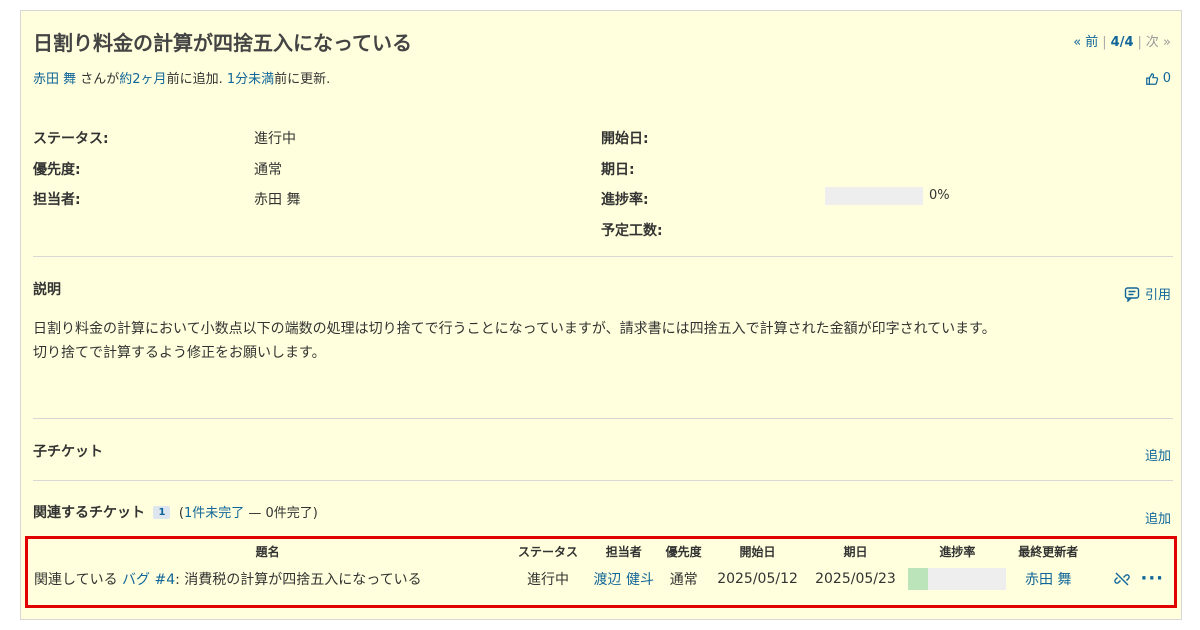 The image size is (1200, 630). I want to click on issue-title: 日割り料金の計算が四捨五入になっている, so click(222, 43).